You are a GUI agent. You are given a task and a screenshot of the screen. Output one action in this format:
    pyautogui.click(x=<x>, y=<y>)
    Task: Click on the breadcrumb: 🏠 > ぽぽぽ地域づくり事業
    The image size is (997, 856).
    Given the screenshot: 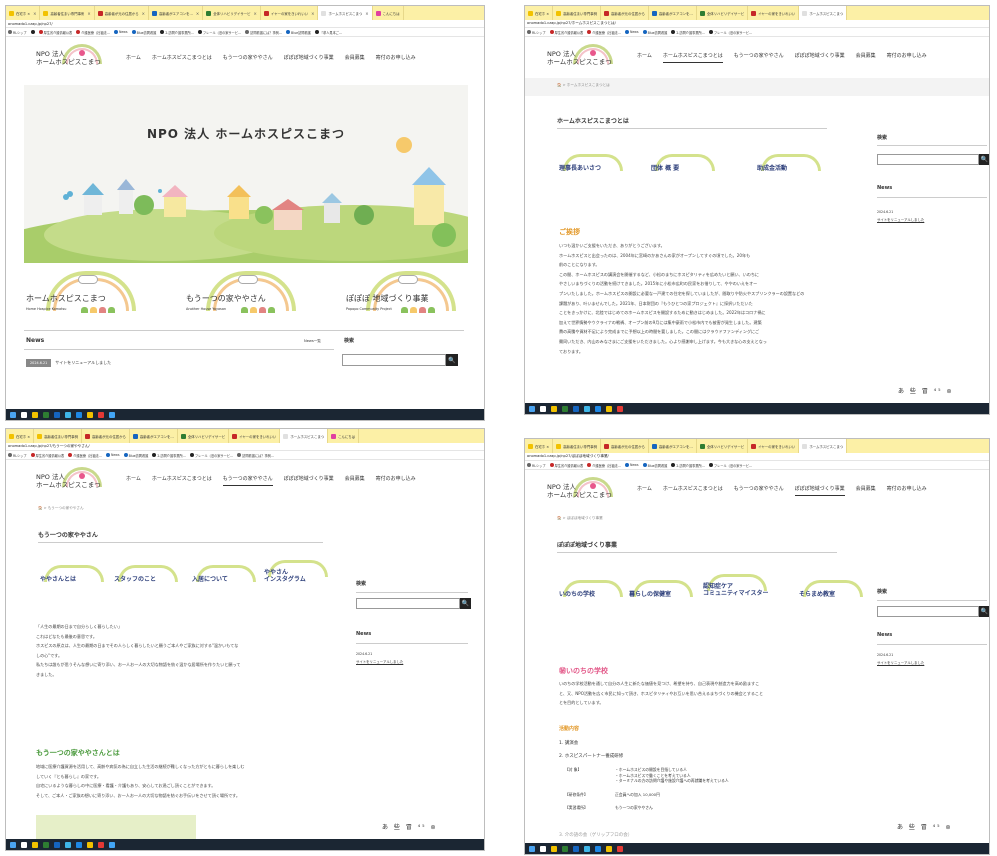 What is the action you would take?
    pyautogui.click(x=580, y=518)
    